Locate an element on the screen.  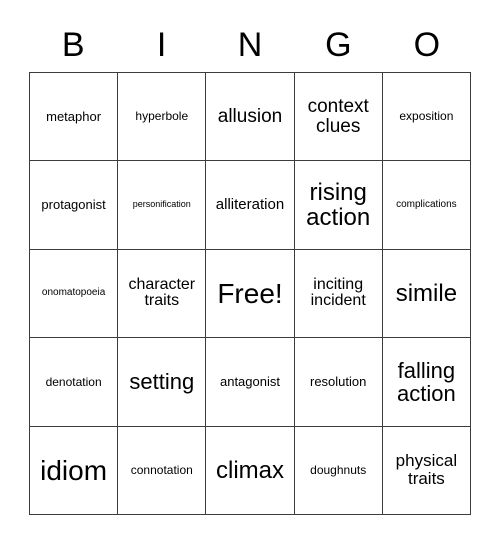
bingo-cell-label: antagonist is located at coordinates (249, 382).